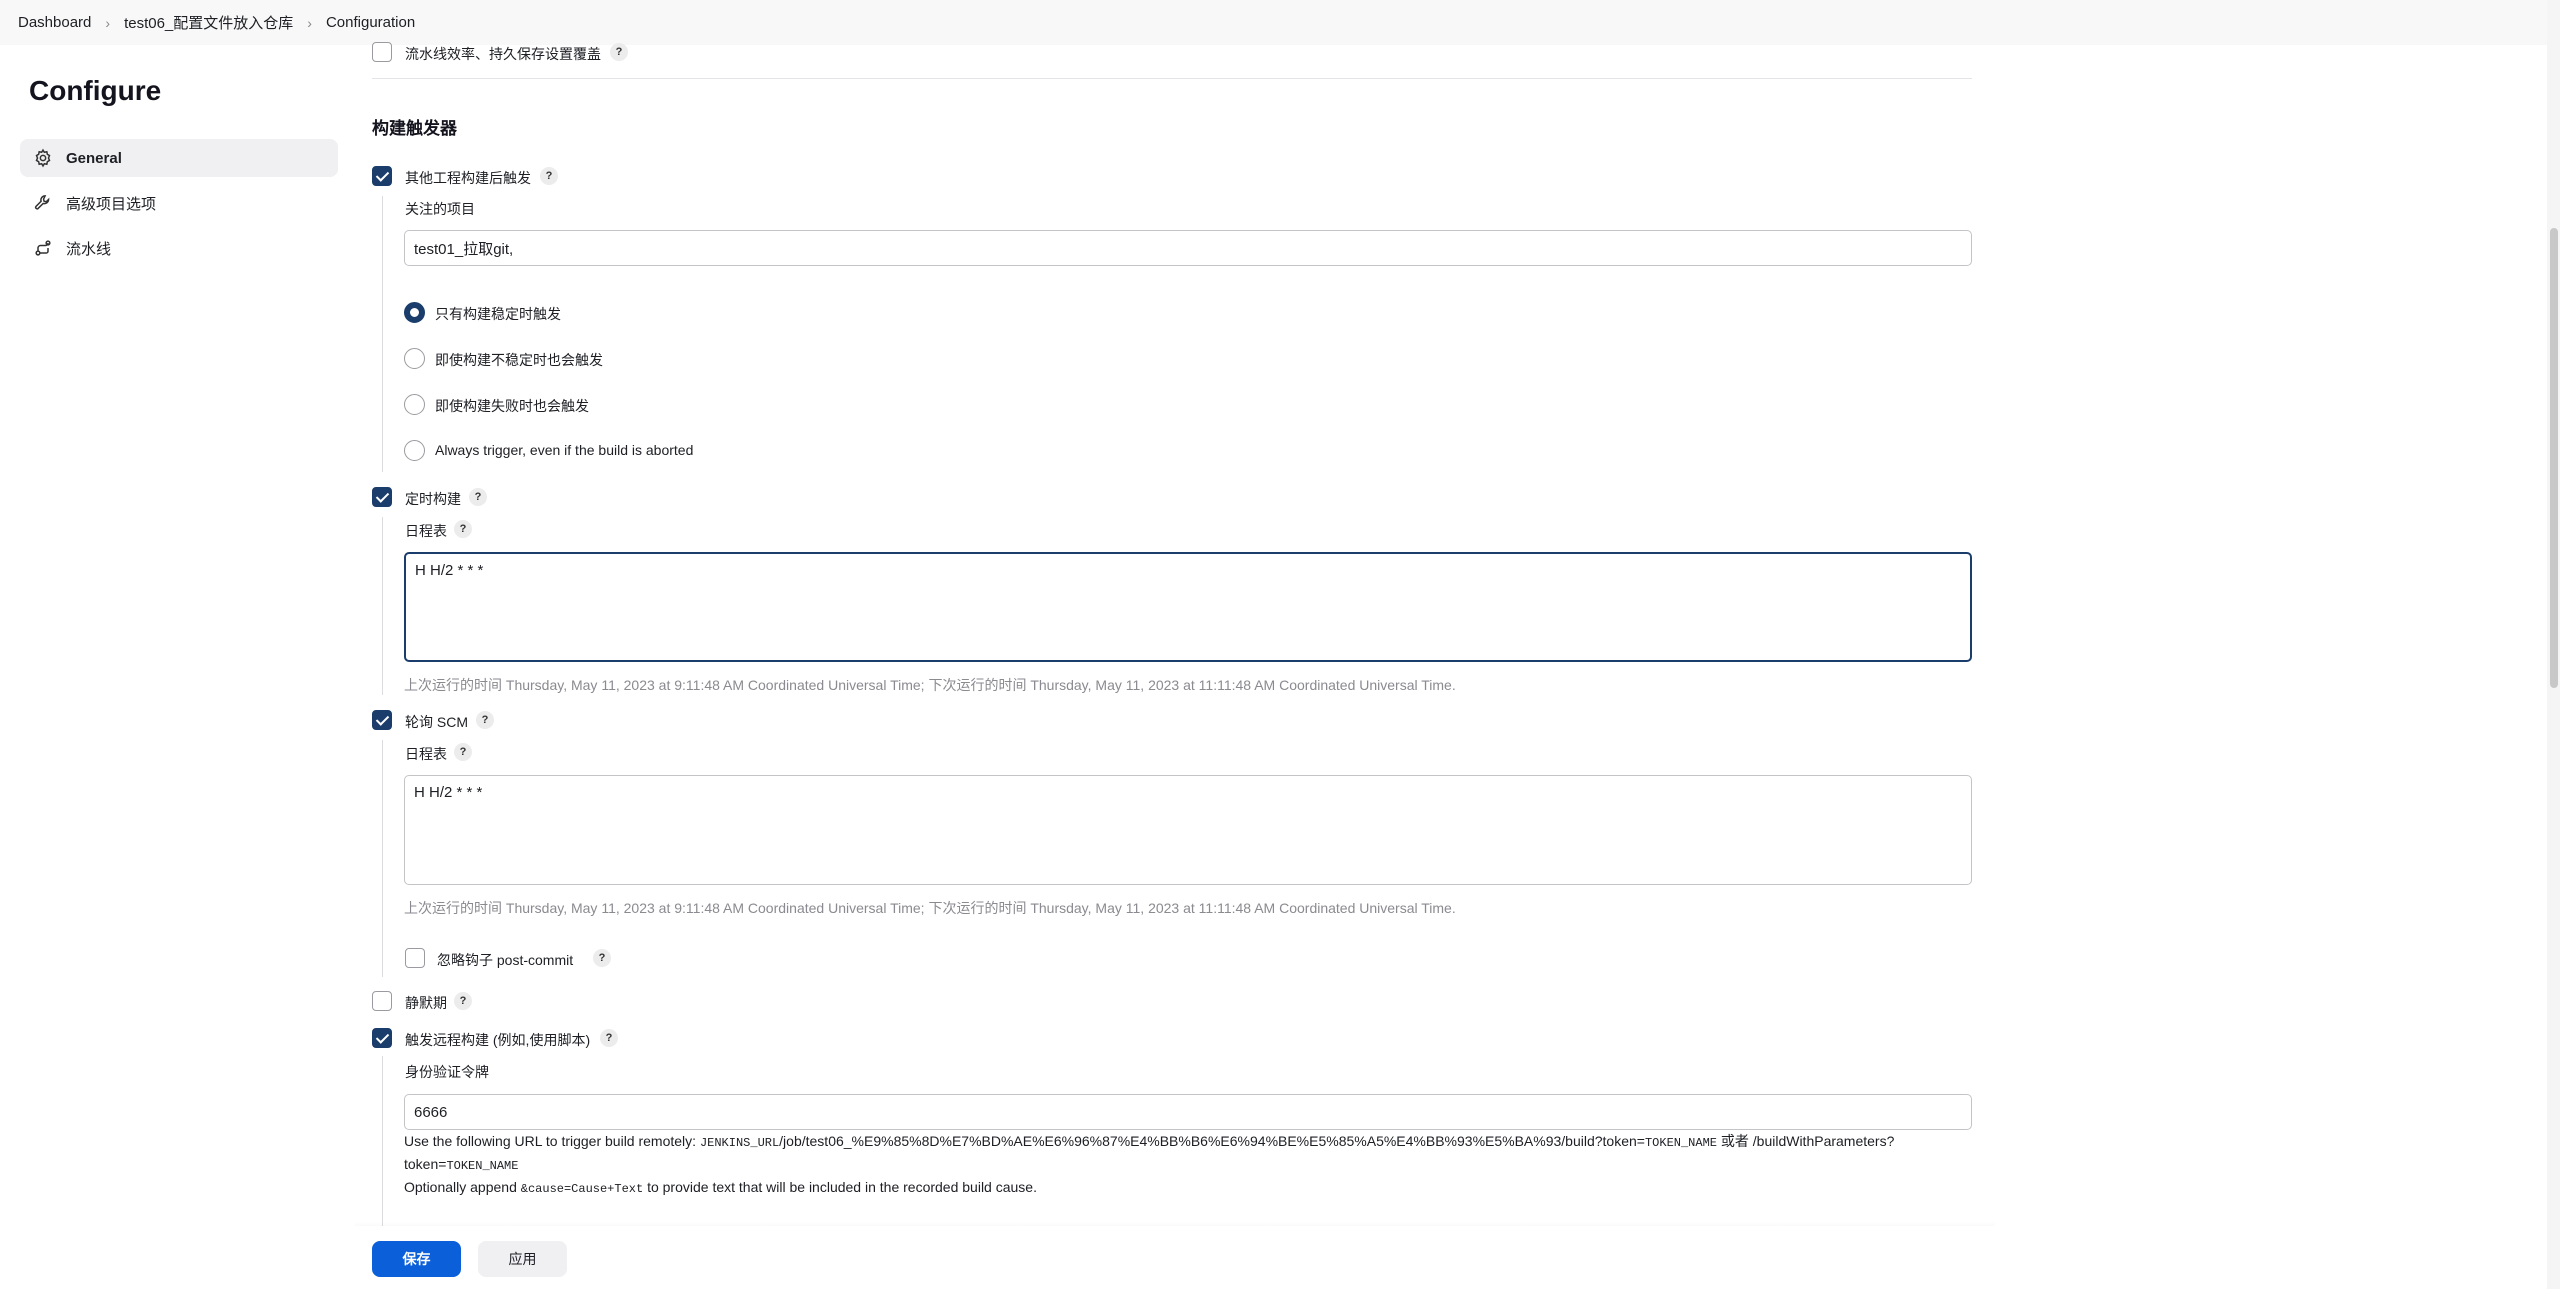  What do you see at coordinates (505, 960) in the screenshot?
I see `ignore-post-commit-label: 忽略钩子 post-commit` at bounding box center [505, 960].